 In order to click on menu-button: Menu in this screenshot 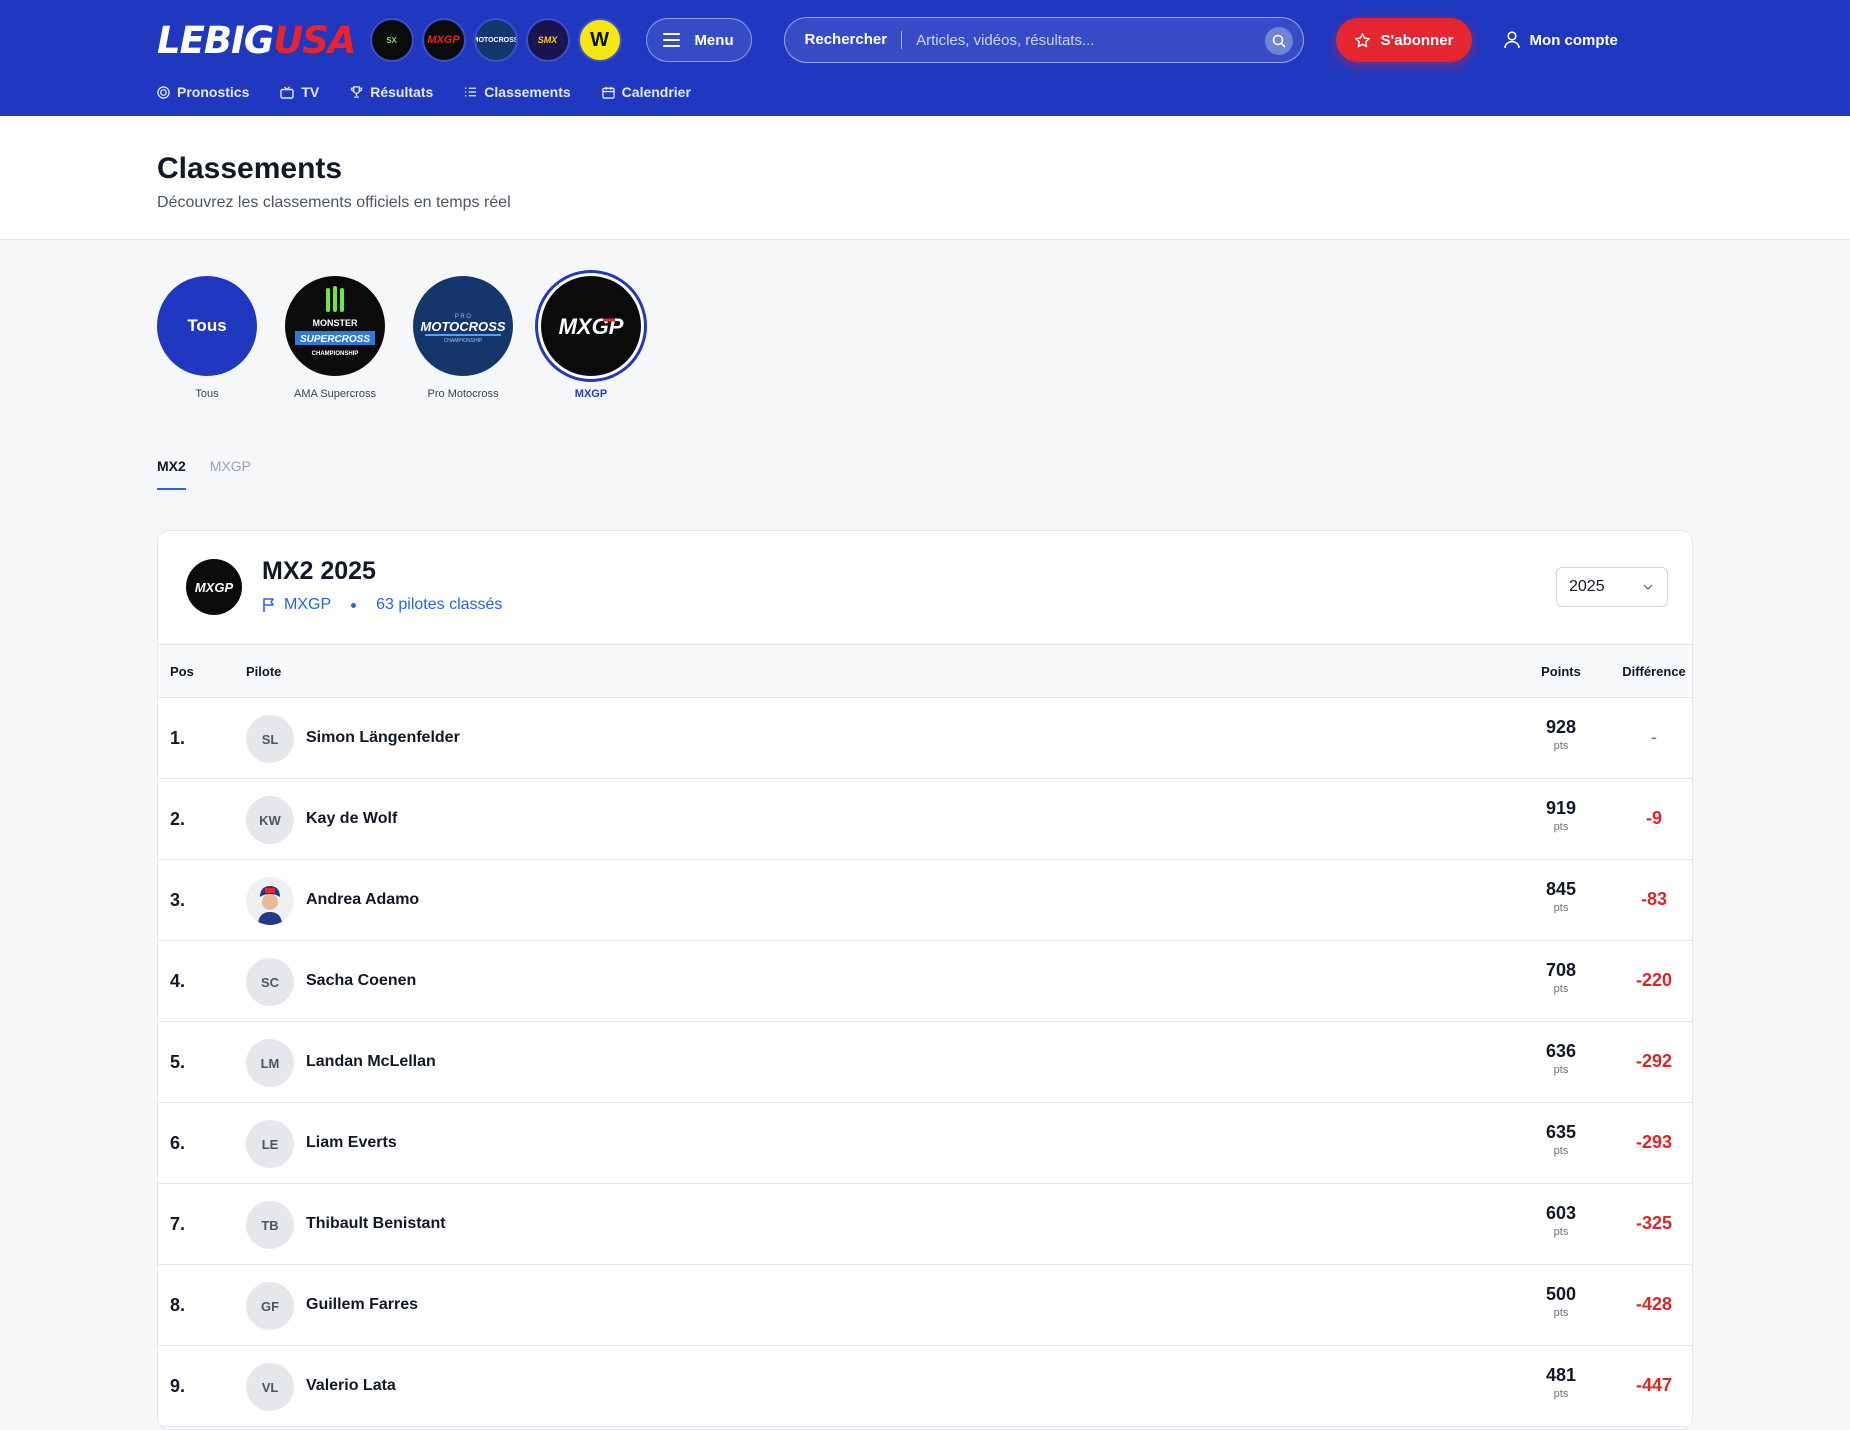, I will do `click(698, 40)`.